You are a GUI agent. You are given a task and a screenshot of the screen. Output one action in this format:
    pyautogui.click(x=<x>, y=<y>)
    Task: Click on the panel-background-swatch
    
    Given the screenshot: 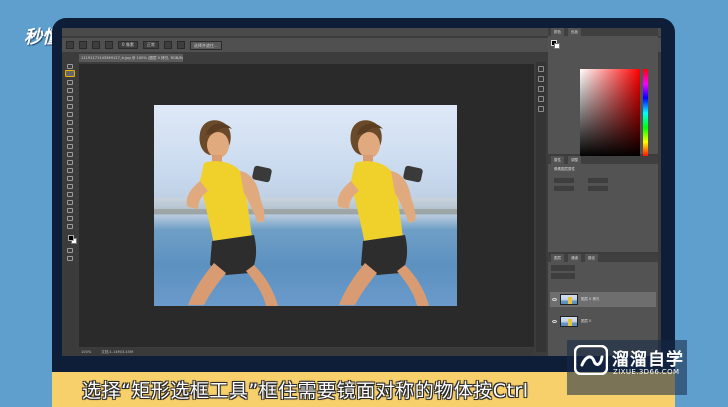 What is the action you would take?
    pyautogui.click(x=557, y=46)
    